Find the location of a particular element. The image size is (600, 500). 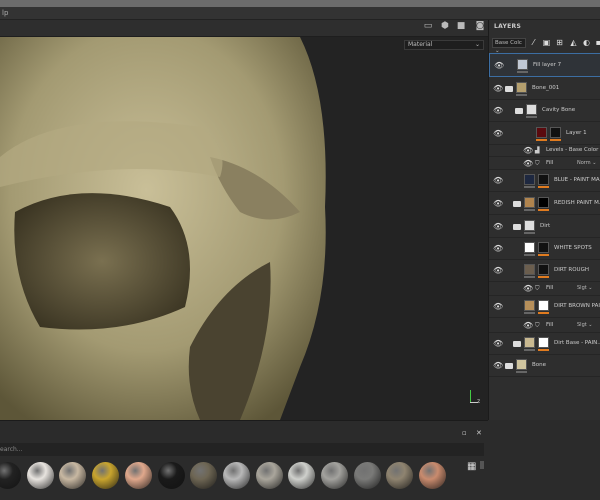

layer-name: Fill is located at coordinates (550, 162).